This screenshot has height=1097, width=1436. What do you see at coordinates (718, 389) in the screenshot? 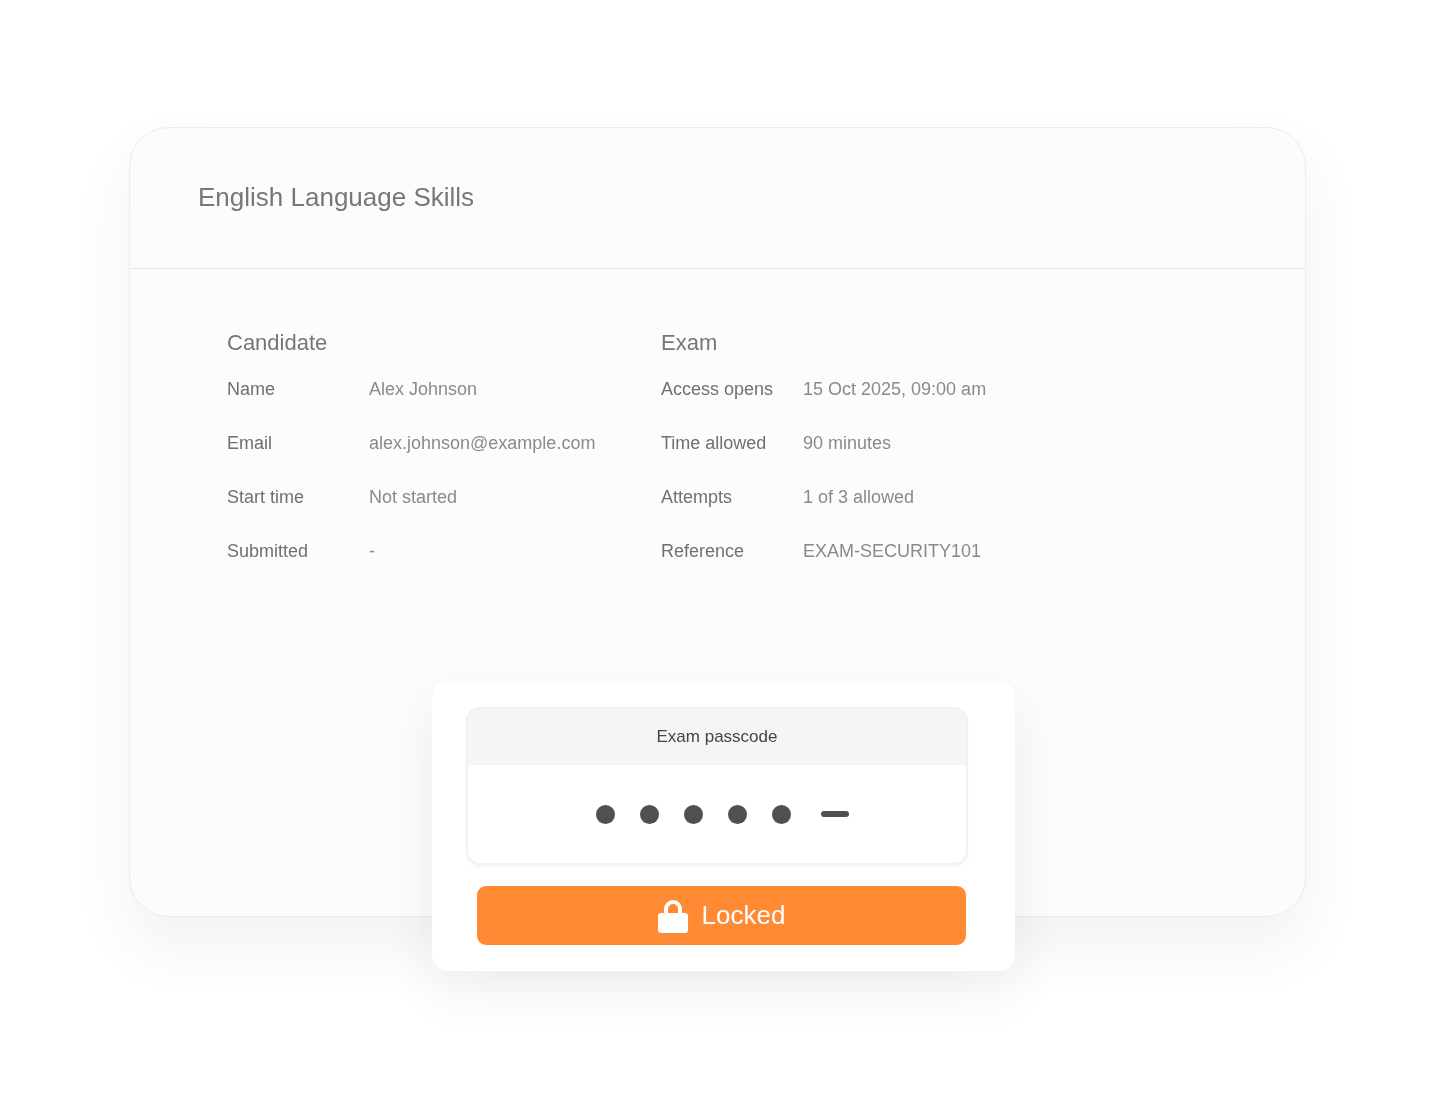
I see `field-label: Access opens` at bounding box center [718, 389].